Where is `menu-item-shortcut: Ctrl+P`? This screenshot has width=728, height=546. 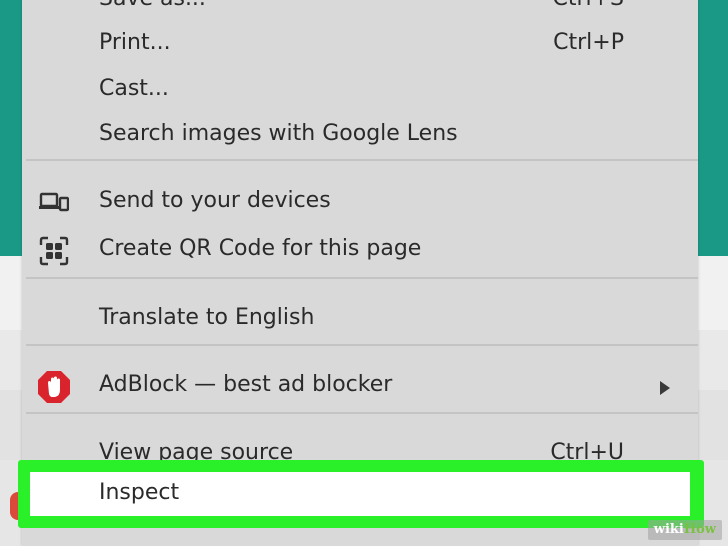
menu-item-shortcut: Ctrl+P is located at coordinates (588, 42).